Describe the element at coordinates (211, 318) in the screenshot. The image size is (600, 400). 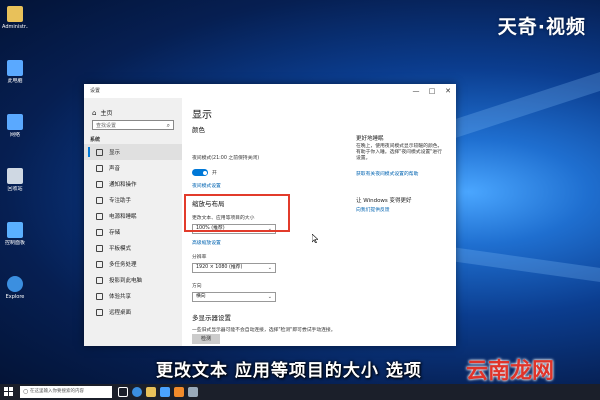
I see `multi-display-heading: 多显示器设置` at that location.